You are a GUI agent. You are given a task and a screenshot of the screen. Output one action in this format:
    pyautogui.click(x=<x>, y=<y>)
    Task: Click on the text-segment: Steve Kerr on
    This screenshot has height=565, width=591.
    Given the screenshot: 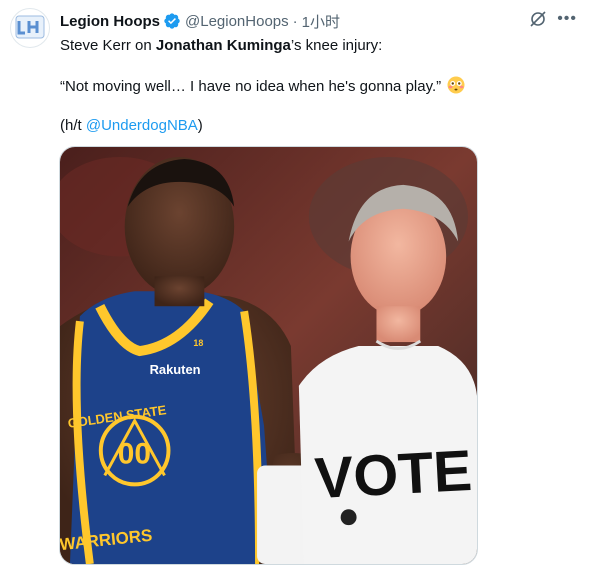 What is the action you would take?
    pyautogui.click(x=108, y=45)
    